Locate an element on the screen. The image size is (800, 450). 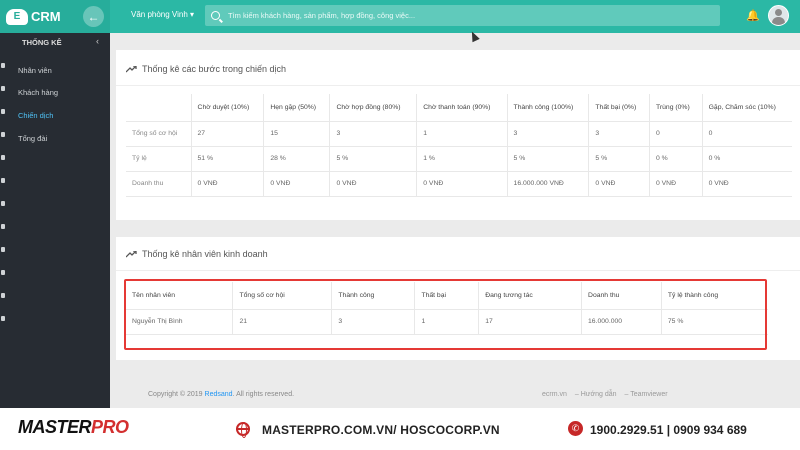
table-cell: 1 is located at coordinates (462, 134).